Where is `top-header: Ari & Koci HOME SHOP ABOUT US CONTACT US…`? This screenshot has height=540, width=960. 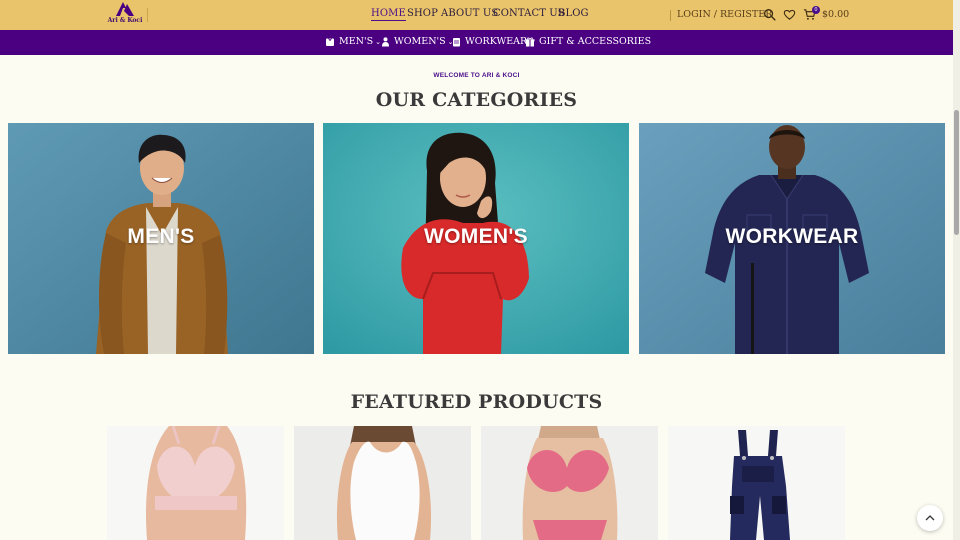 top-header: Ari & Koci HOME SHOP ABOUT US CONTACT US… is located at coordinates (480, 15).